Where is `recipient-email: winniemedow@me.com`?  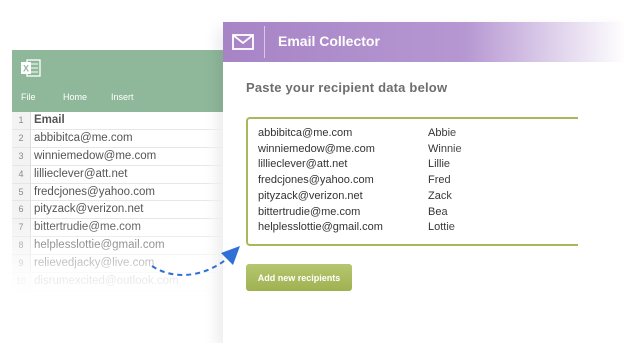
recipient-email: winniemedow@me.com is located at coordinates (316, 148).